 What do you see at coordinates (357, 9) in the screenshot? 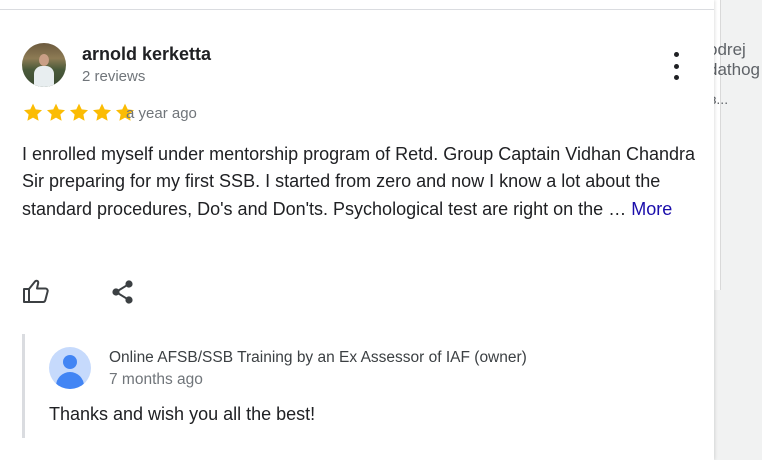
I see `divider` at bounding box center [357, 9].